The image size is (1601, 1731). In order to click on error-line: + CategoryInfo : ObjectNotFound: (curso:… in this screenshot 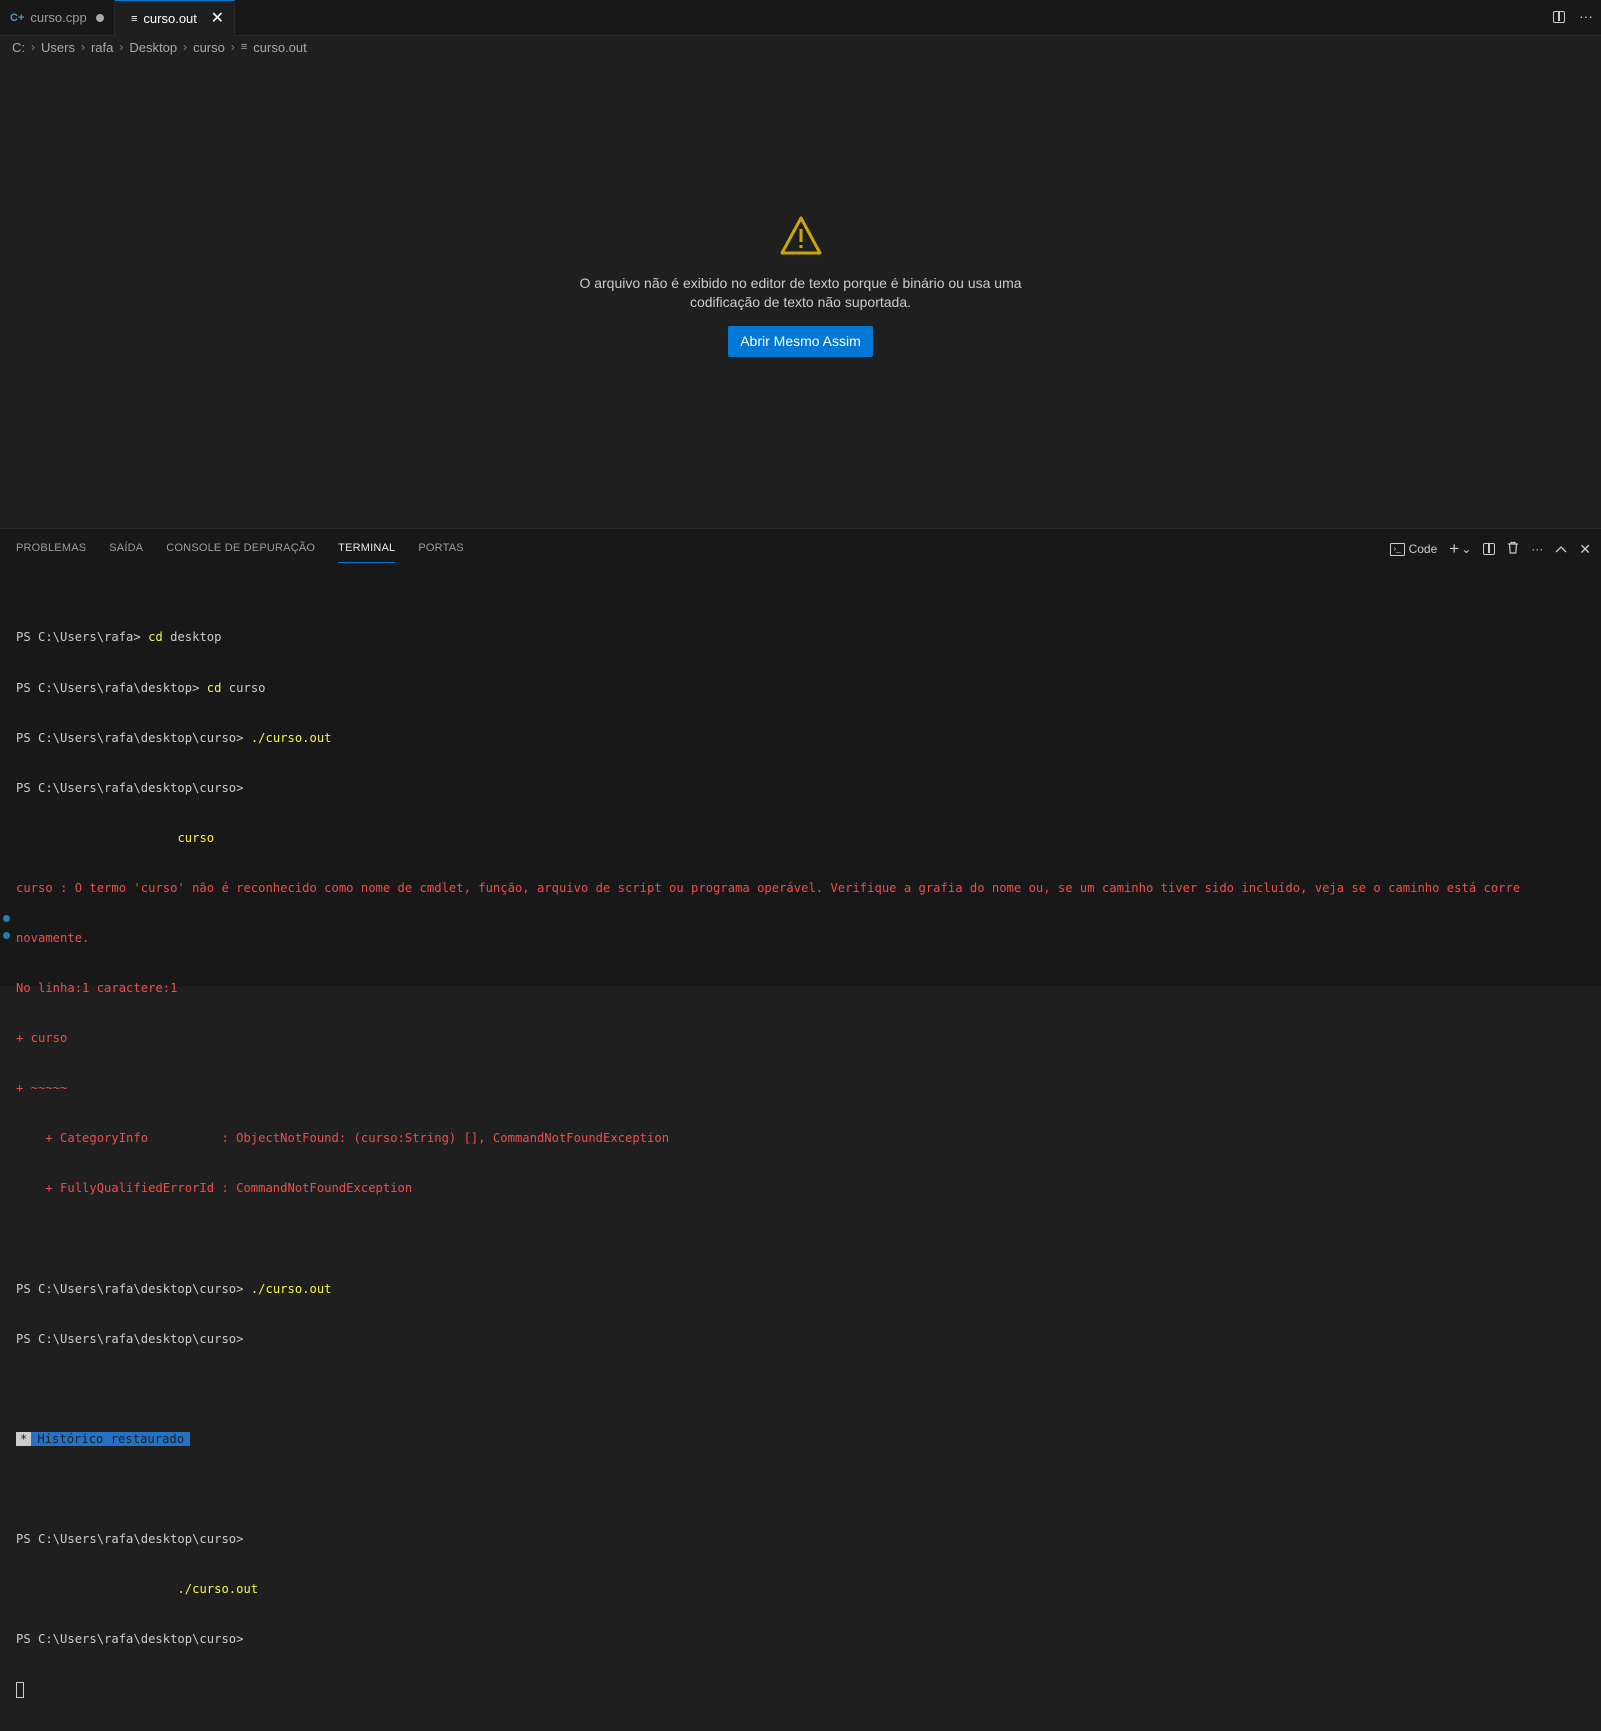, I will do `click(343, 1138)`.